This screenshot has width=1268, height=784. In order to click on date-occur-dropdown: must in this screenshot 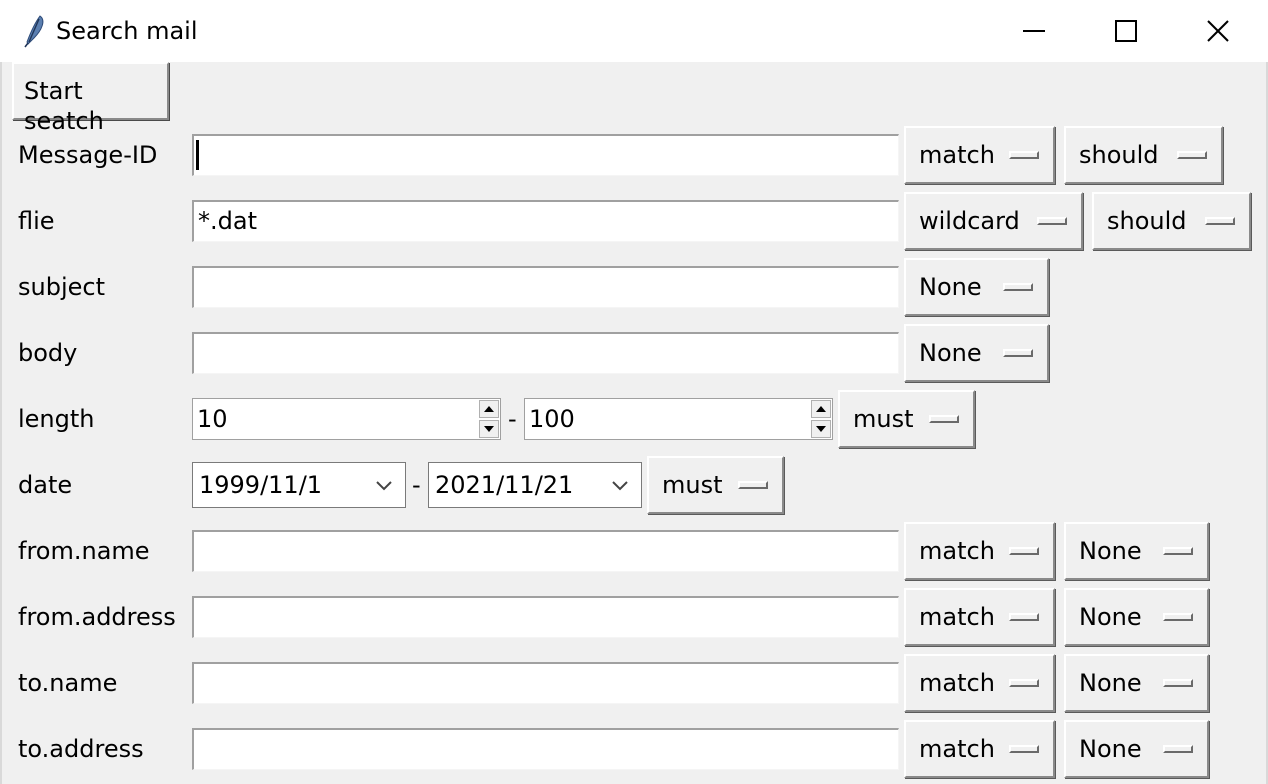, I will do `click(715, 485)`.